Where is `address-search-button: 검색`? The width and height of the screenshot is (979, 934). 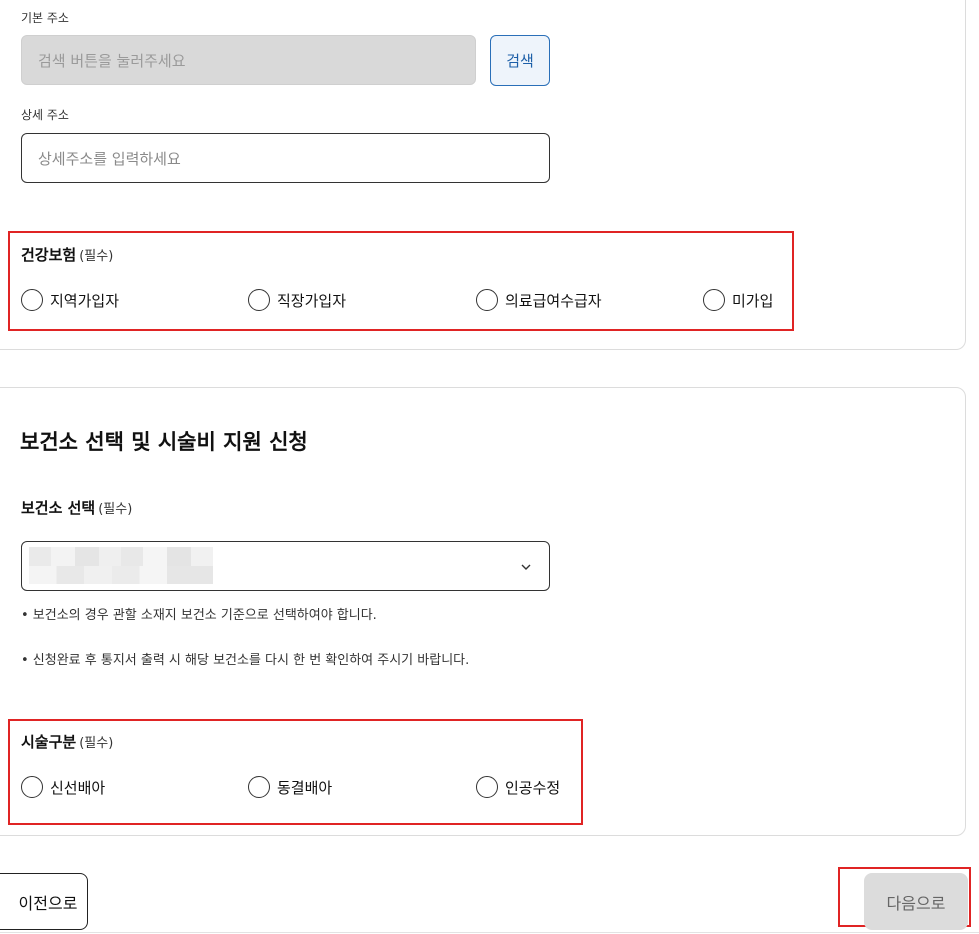
address-search-button: 검색 is located at coordinates (520, 60).